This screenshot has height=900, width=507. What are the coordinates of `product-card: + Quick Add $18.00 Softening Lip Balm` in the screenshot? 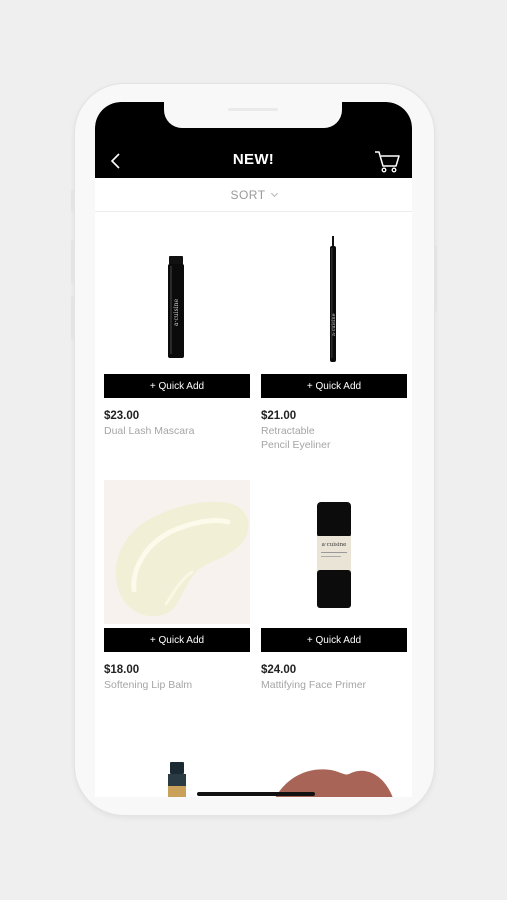 It's located at (177, 587).